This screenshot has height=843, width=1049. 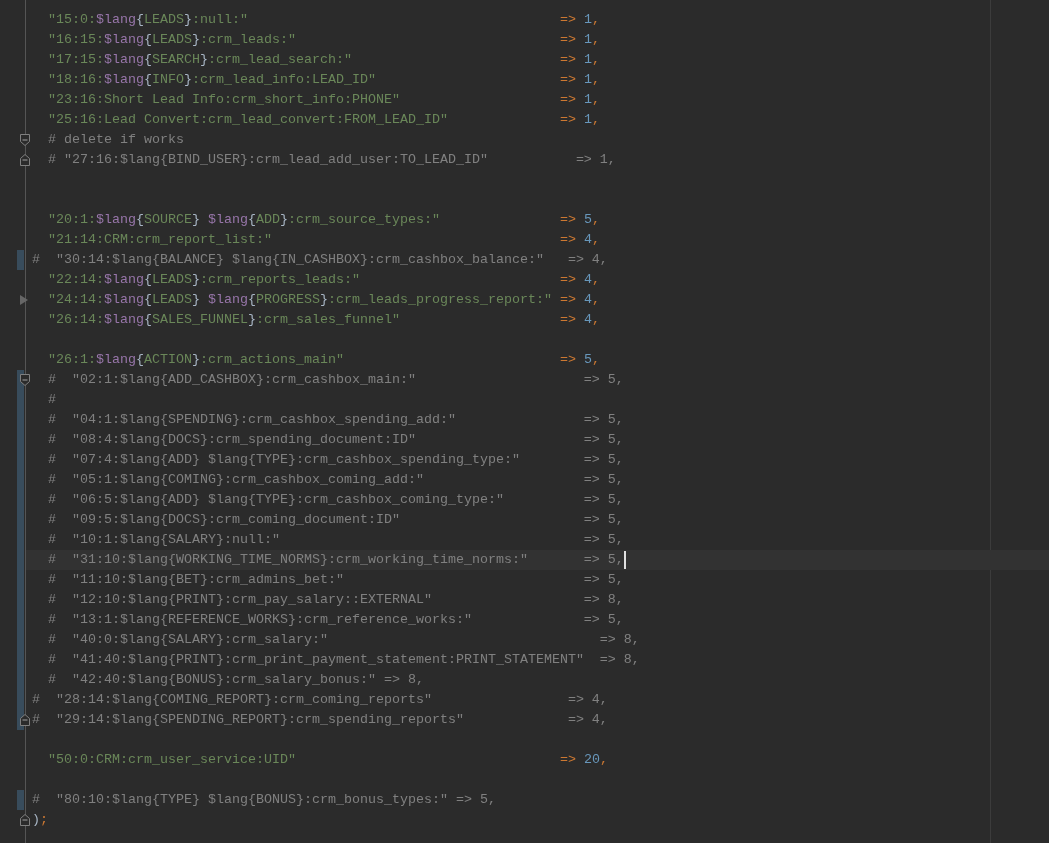 I want to click on code-line: "25:16:Lead Convert:crm_lead_convert:FROM_LEAD_ID" => 1,, so click(x=323, y=120).